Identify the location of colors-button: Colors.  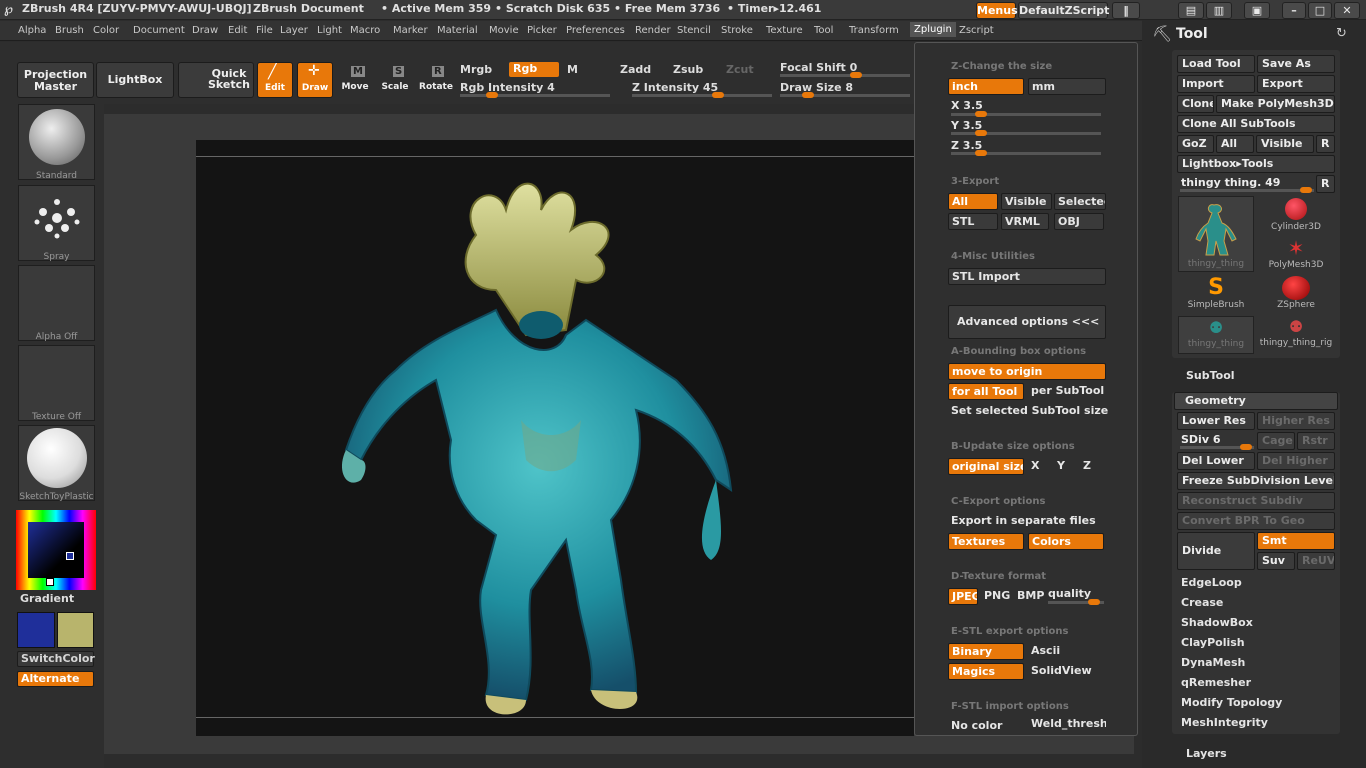
(1066, 541).